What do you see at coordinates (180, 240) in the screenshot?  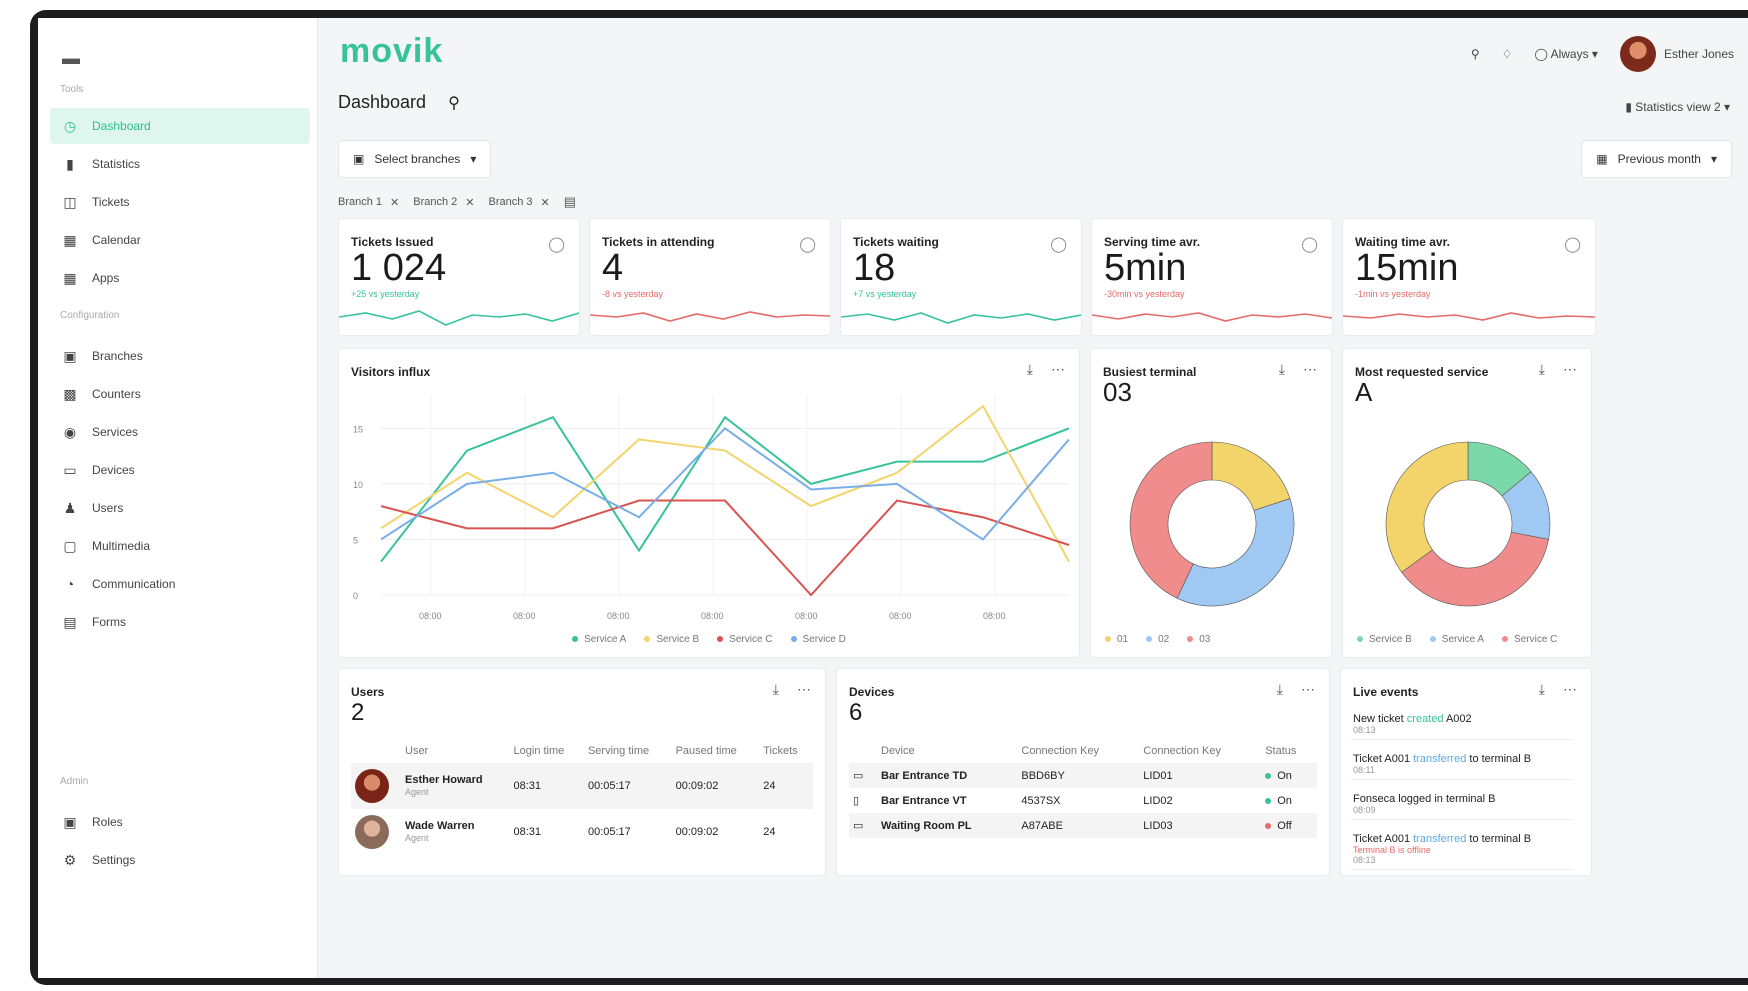 I see `sidebar-item-calendar: ▦ Calendar` at bounding box center [180, 240].